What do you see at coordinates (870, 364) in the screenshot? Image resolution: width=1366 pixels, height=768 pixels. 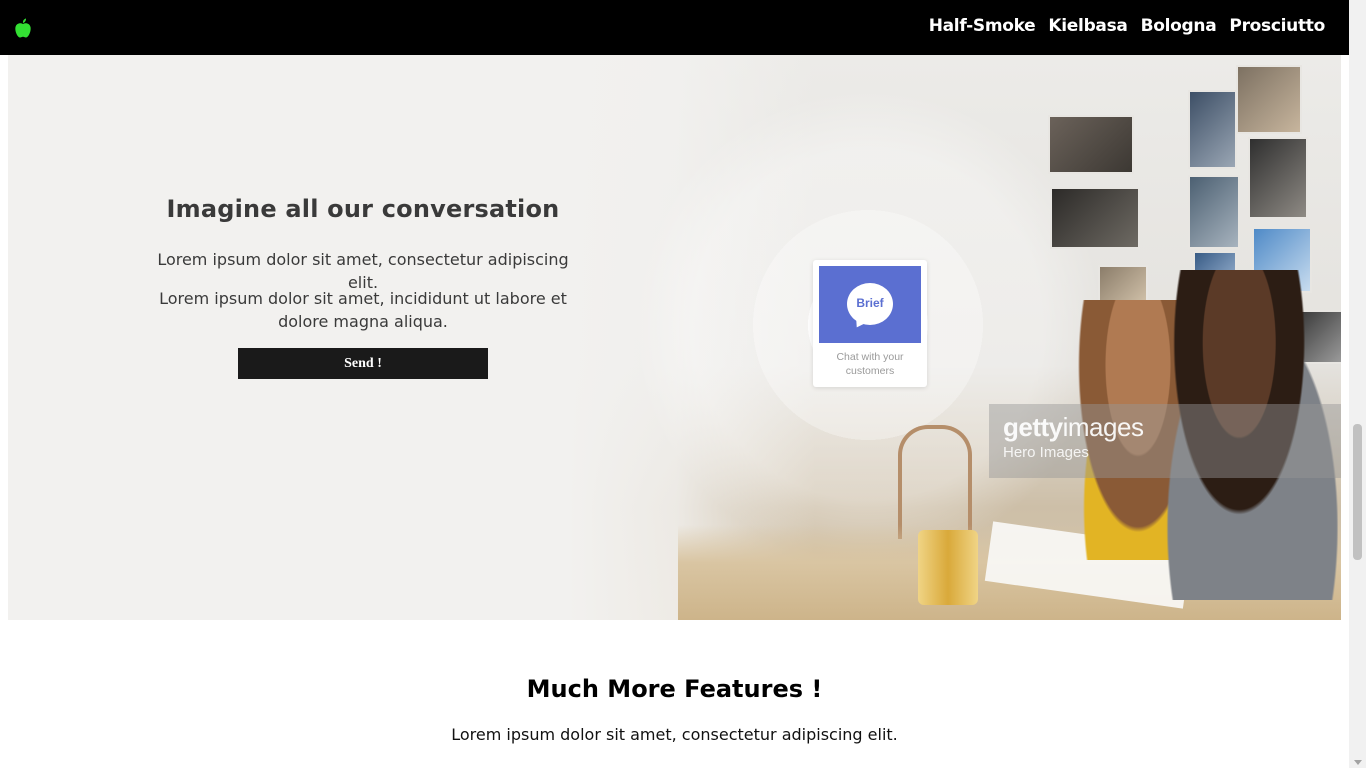 I see `chat-caption: Chat with your customers` at bounding box center [870, 364].